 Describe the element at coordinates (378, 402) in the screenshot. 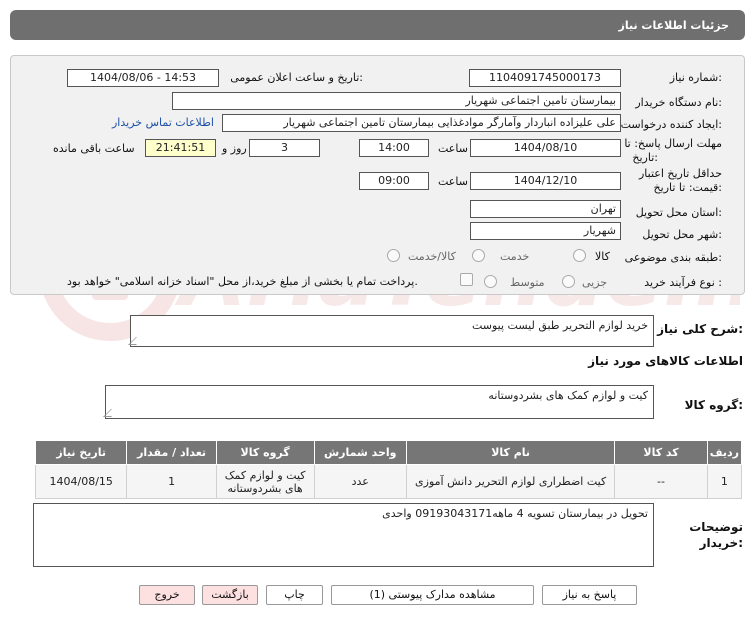

I see `goods-group-textarea: کیت و لوازم کمک های بشردوستانه` at that location.